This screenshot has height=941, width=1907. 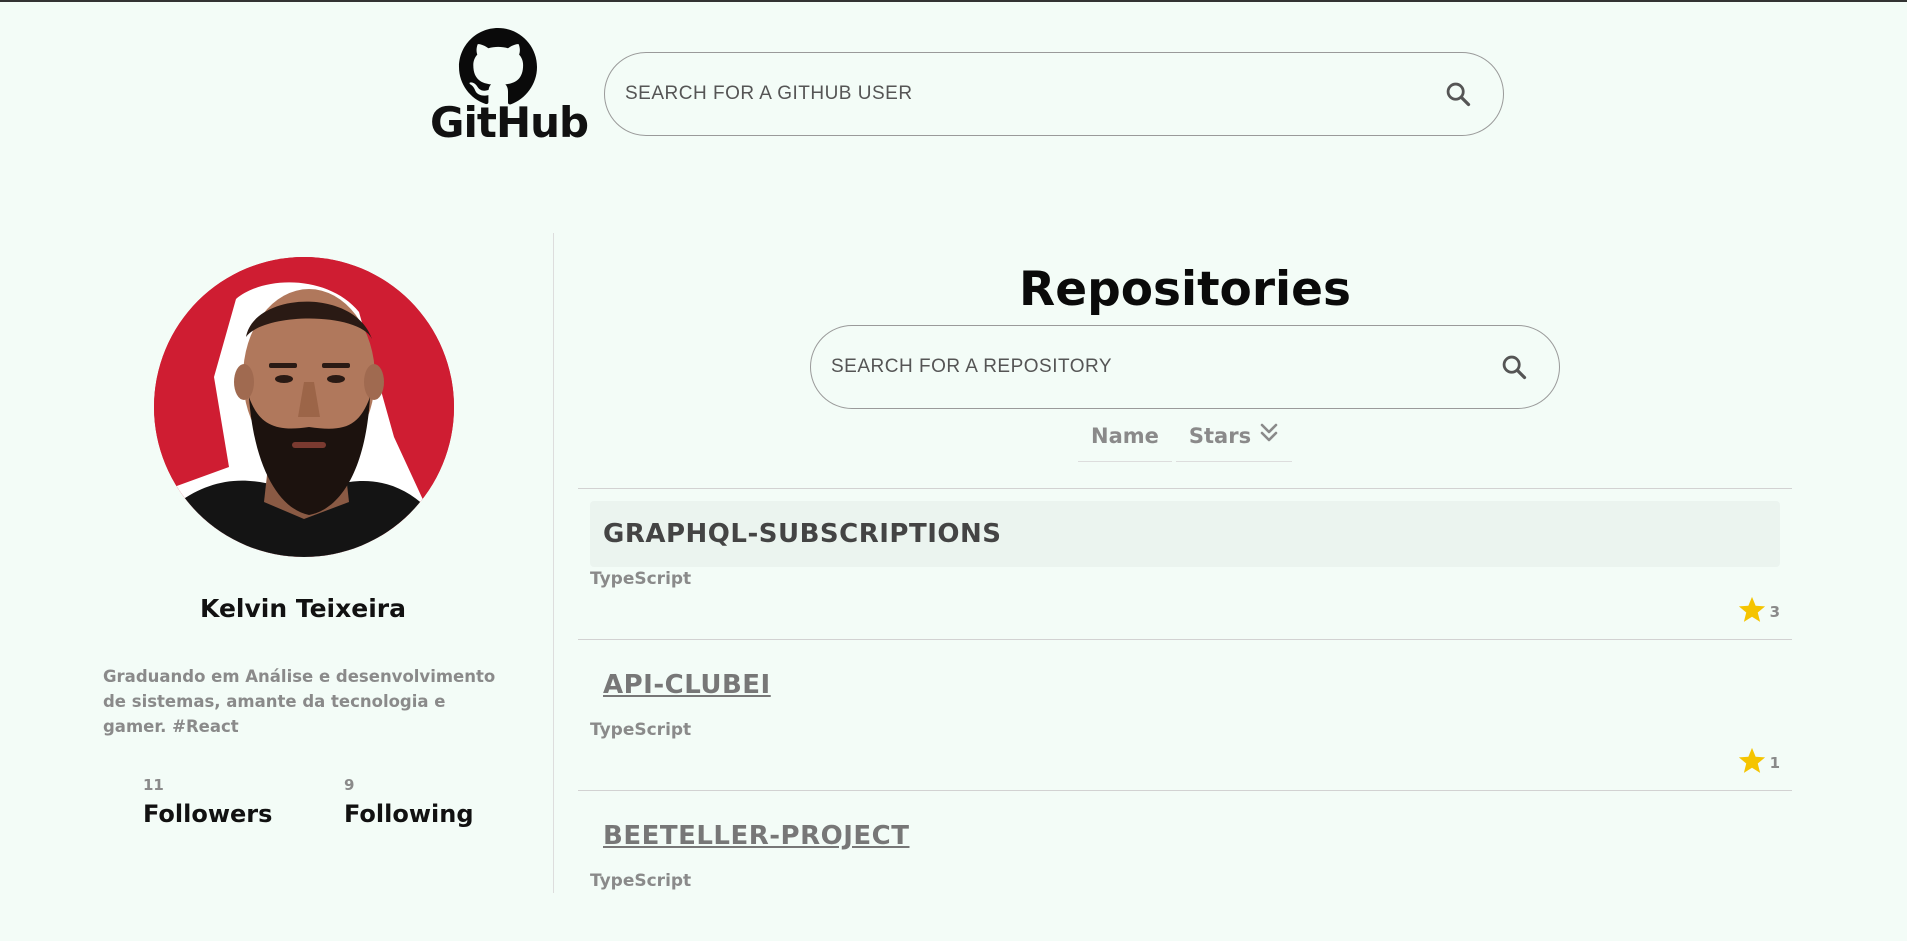 I want to click on sidebar-divider, so click(x=553, y=563).